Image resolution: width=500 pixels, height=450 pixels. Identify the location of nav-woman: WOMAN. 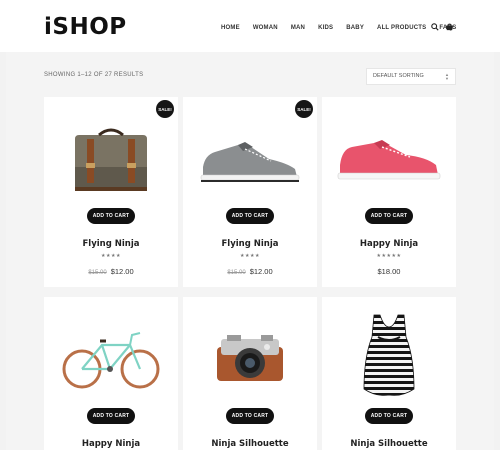
(265, 28).